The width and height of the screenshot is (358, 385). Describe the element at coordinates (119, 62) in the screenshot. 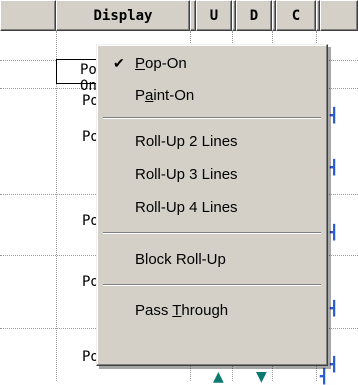

I see `checkmark-icon: ✔` at that location.